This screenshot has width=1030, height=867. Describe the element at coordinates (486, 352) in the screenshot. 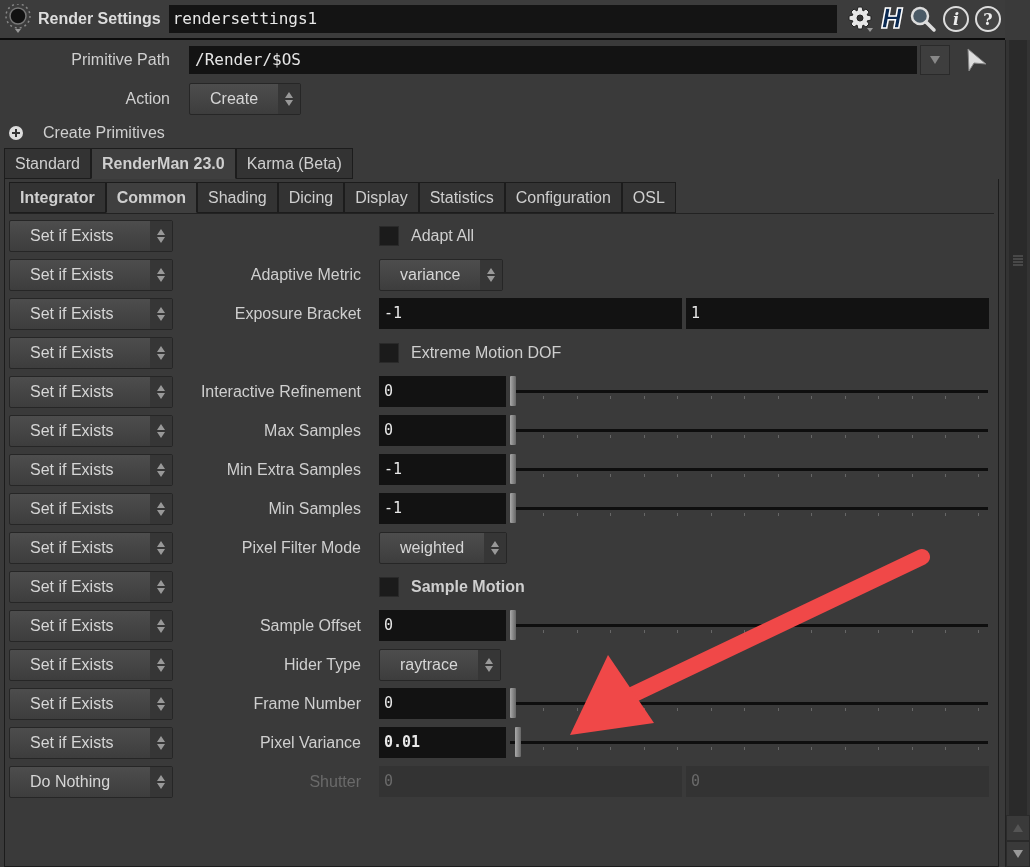

I see `checkbox-label: Extreme Motion DOF` at that location.